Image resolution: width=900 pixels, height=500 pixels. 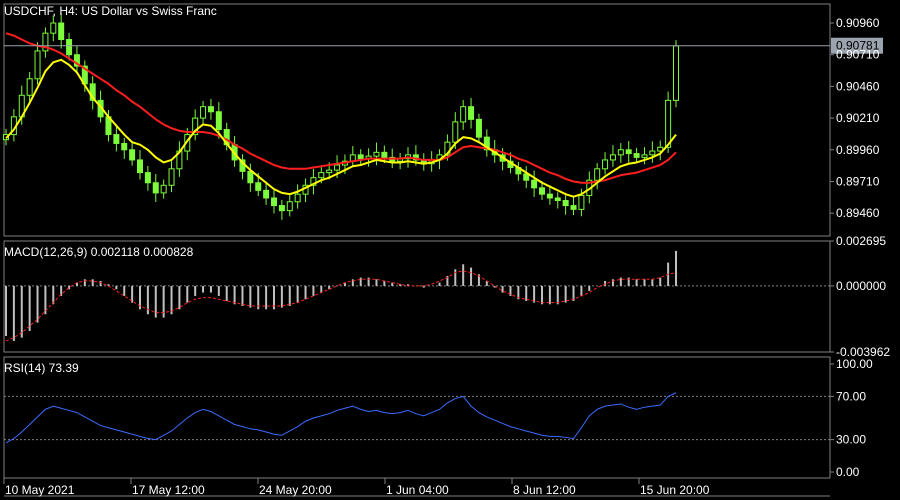 What do you see at coordinates (168, 490) in the screenshot?
I see `time-tick-label: 17 May 12:00` at bounding box center [168, 490].